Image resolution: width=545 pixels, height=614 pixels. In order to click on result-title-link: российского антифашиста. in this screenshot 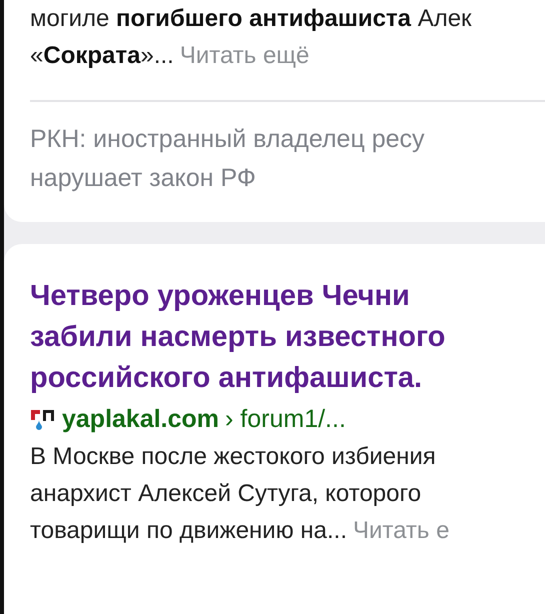, I will do `click(226, 378)`.